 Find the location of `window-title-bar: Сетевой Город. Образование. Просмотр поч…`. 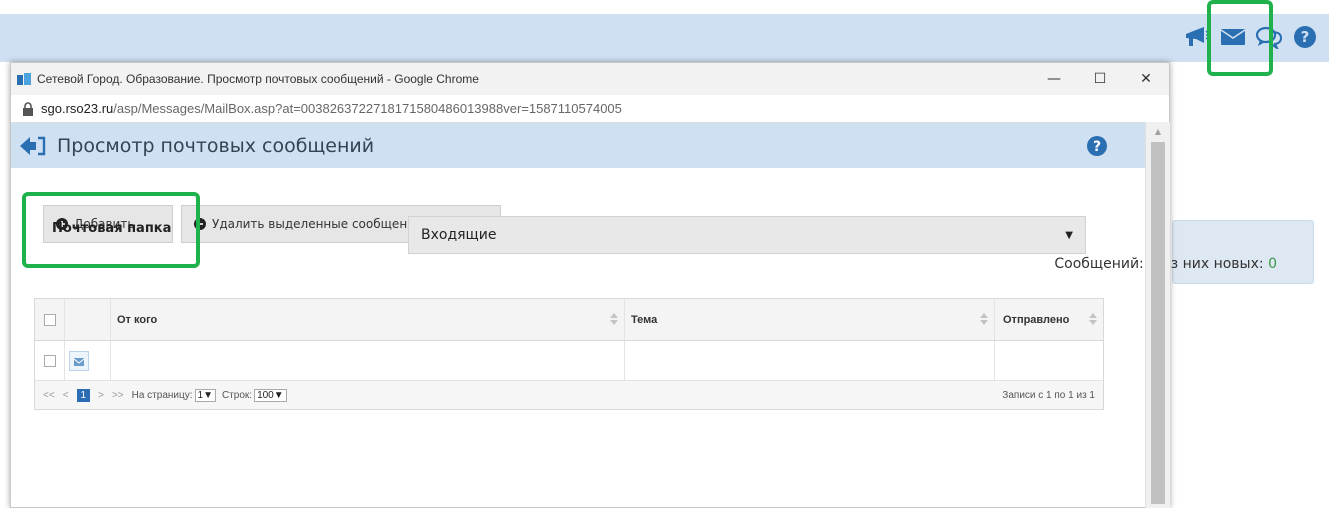

window-title-bar: Сетевой Город. Образование. Просмотр поч… is located at coordinates (590, 79).